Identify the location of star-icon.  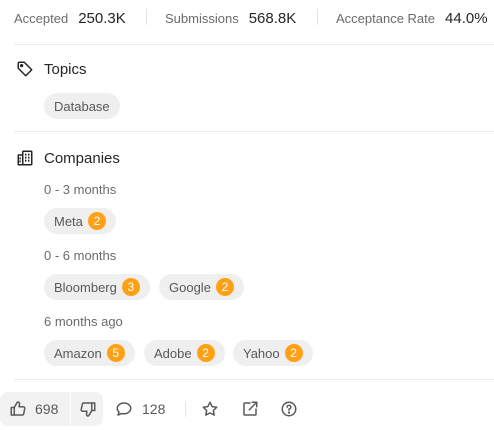
(210, 409).